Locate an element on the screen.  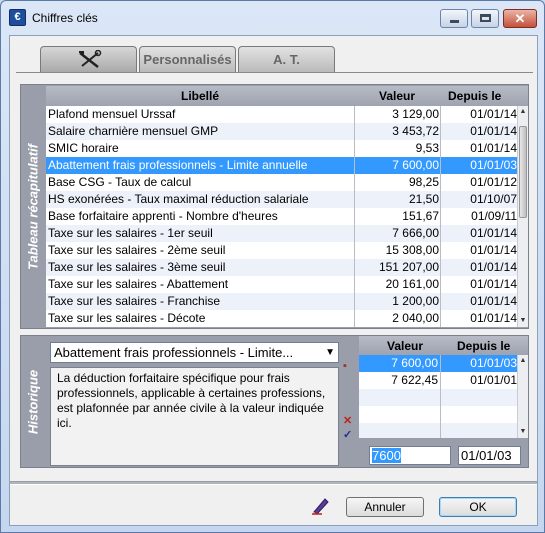
row-value: 1 200,00 is located at coordinates (415, 301).